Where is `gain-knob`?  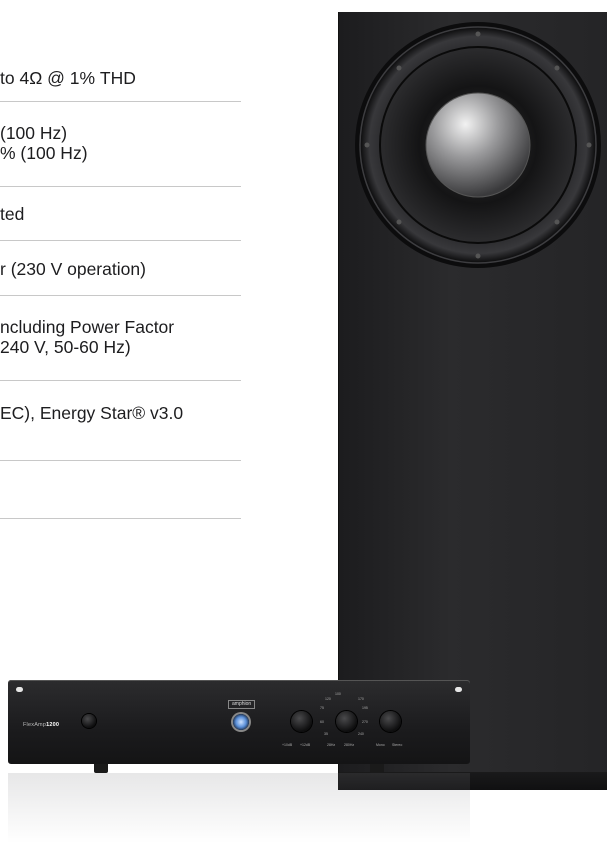
gain-knob is located at coordinates (301, 721).